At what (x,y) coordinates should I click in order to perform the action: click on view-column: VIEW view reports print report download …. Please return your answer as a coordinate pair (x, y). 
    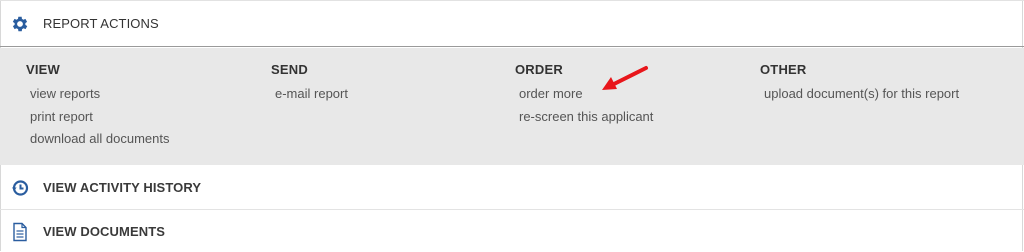
    Looking at the image, I should click on (97, 106).